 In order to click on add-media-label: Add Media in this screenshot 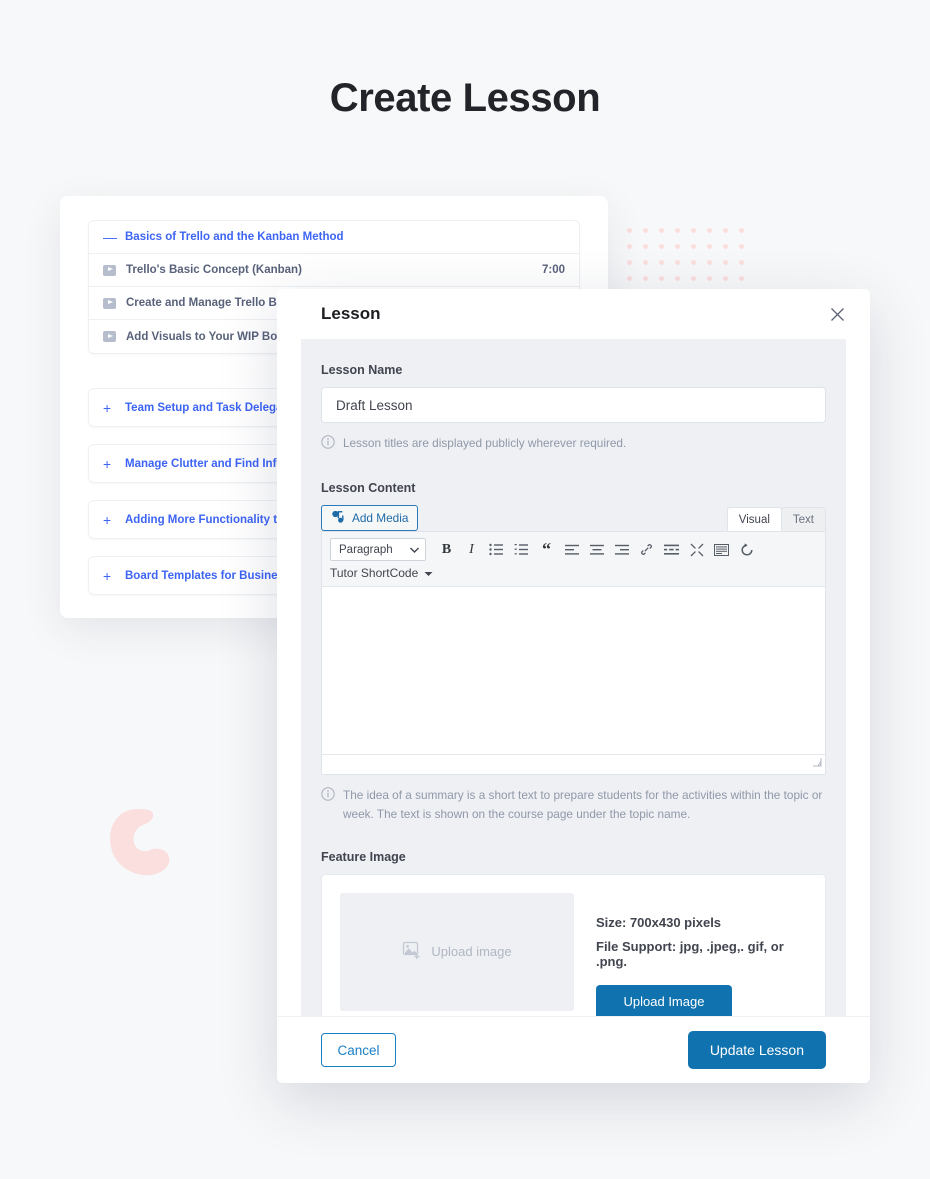, I will do `click(380, 518)`.